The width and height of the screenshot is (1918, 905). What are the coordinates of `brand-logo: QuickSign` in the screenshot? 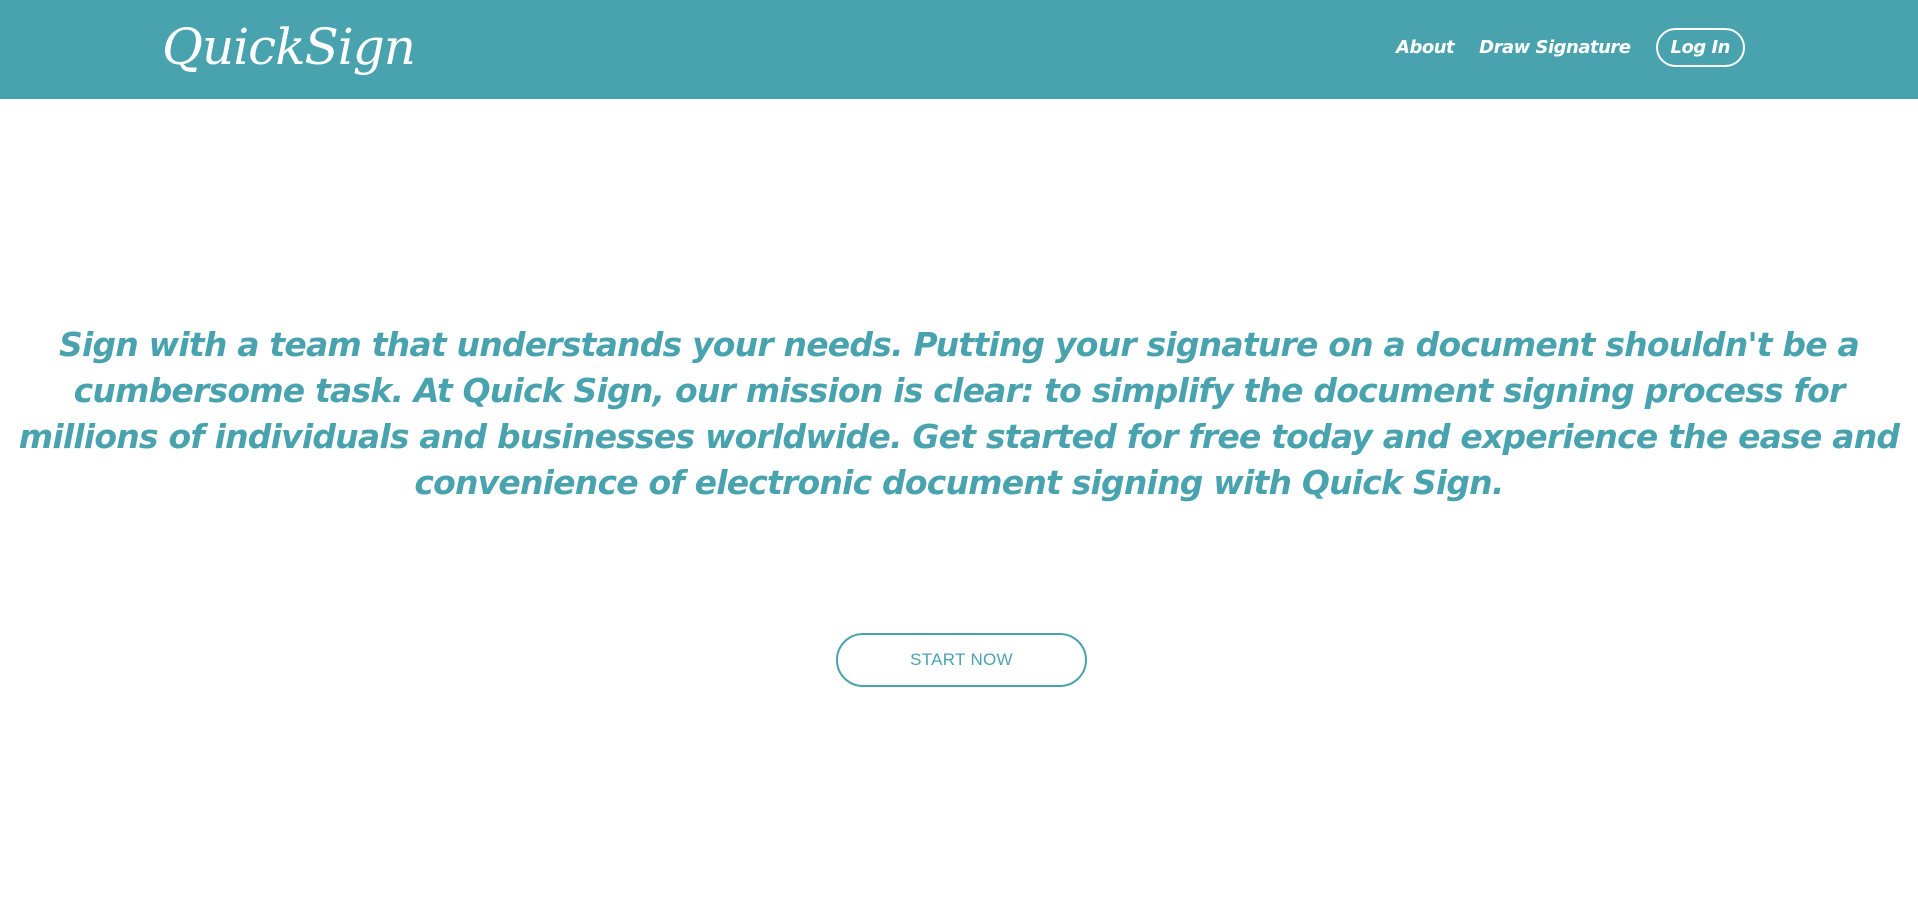 It's located at (289, 47).